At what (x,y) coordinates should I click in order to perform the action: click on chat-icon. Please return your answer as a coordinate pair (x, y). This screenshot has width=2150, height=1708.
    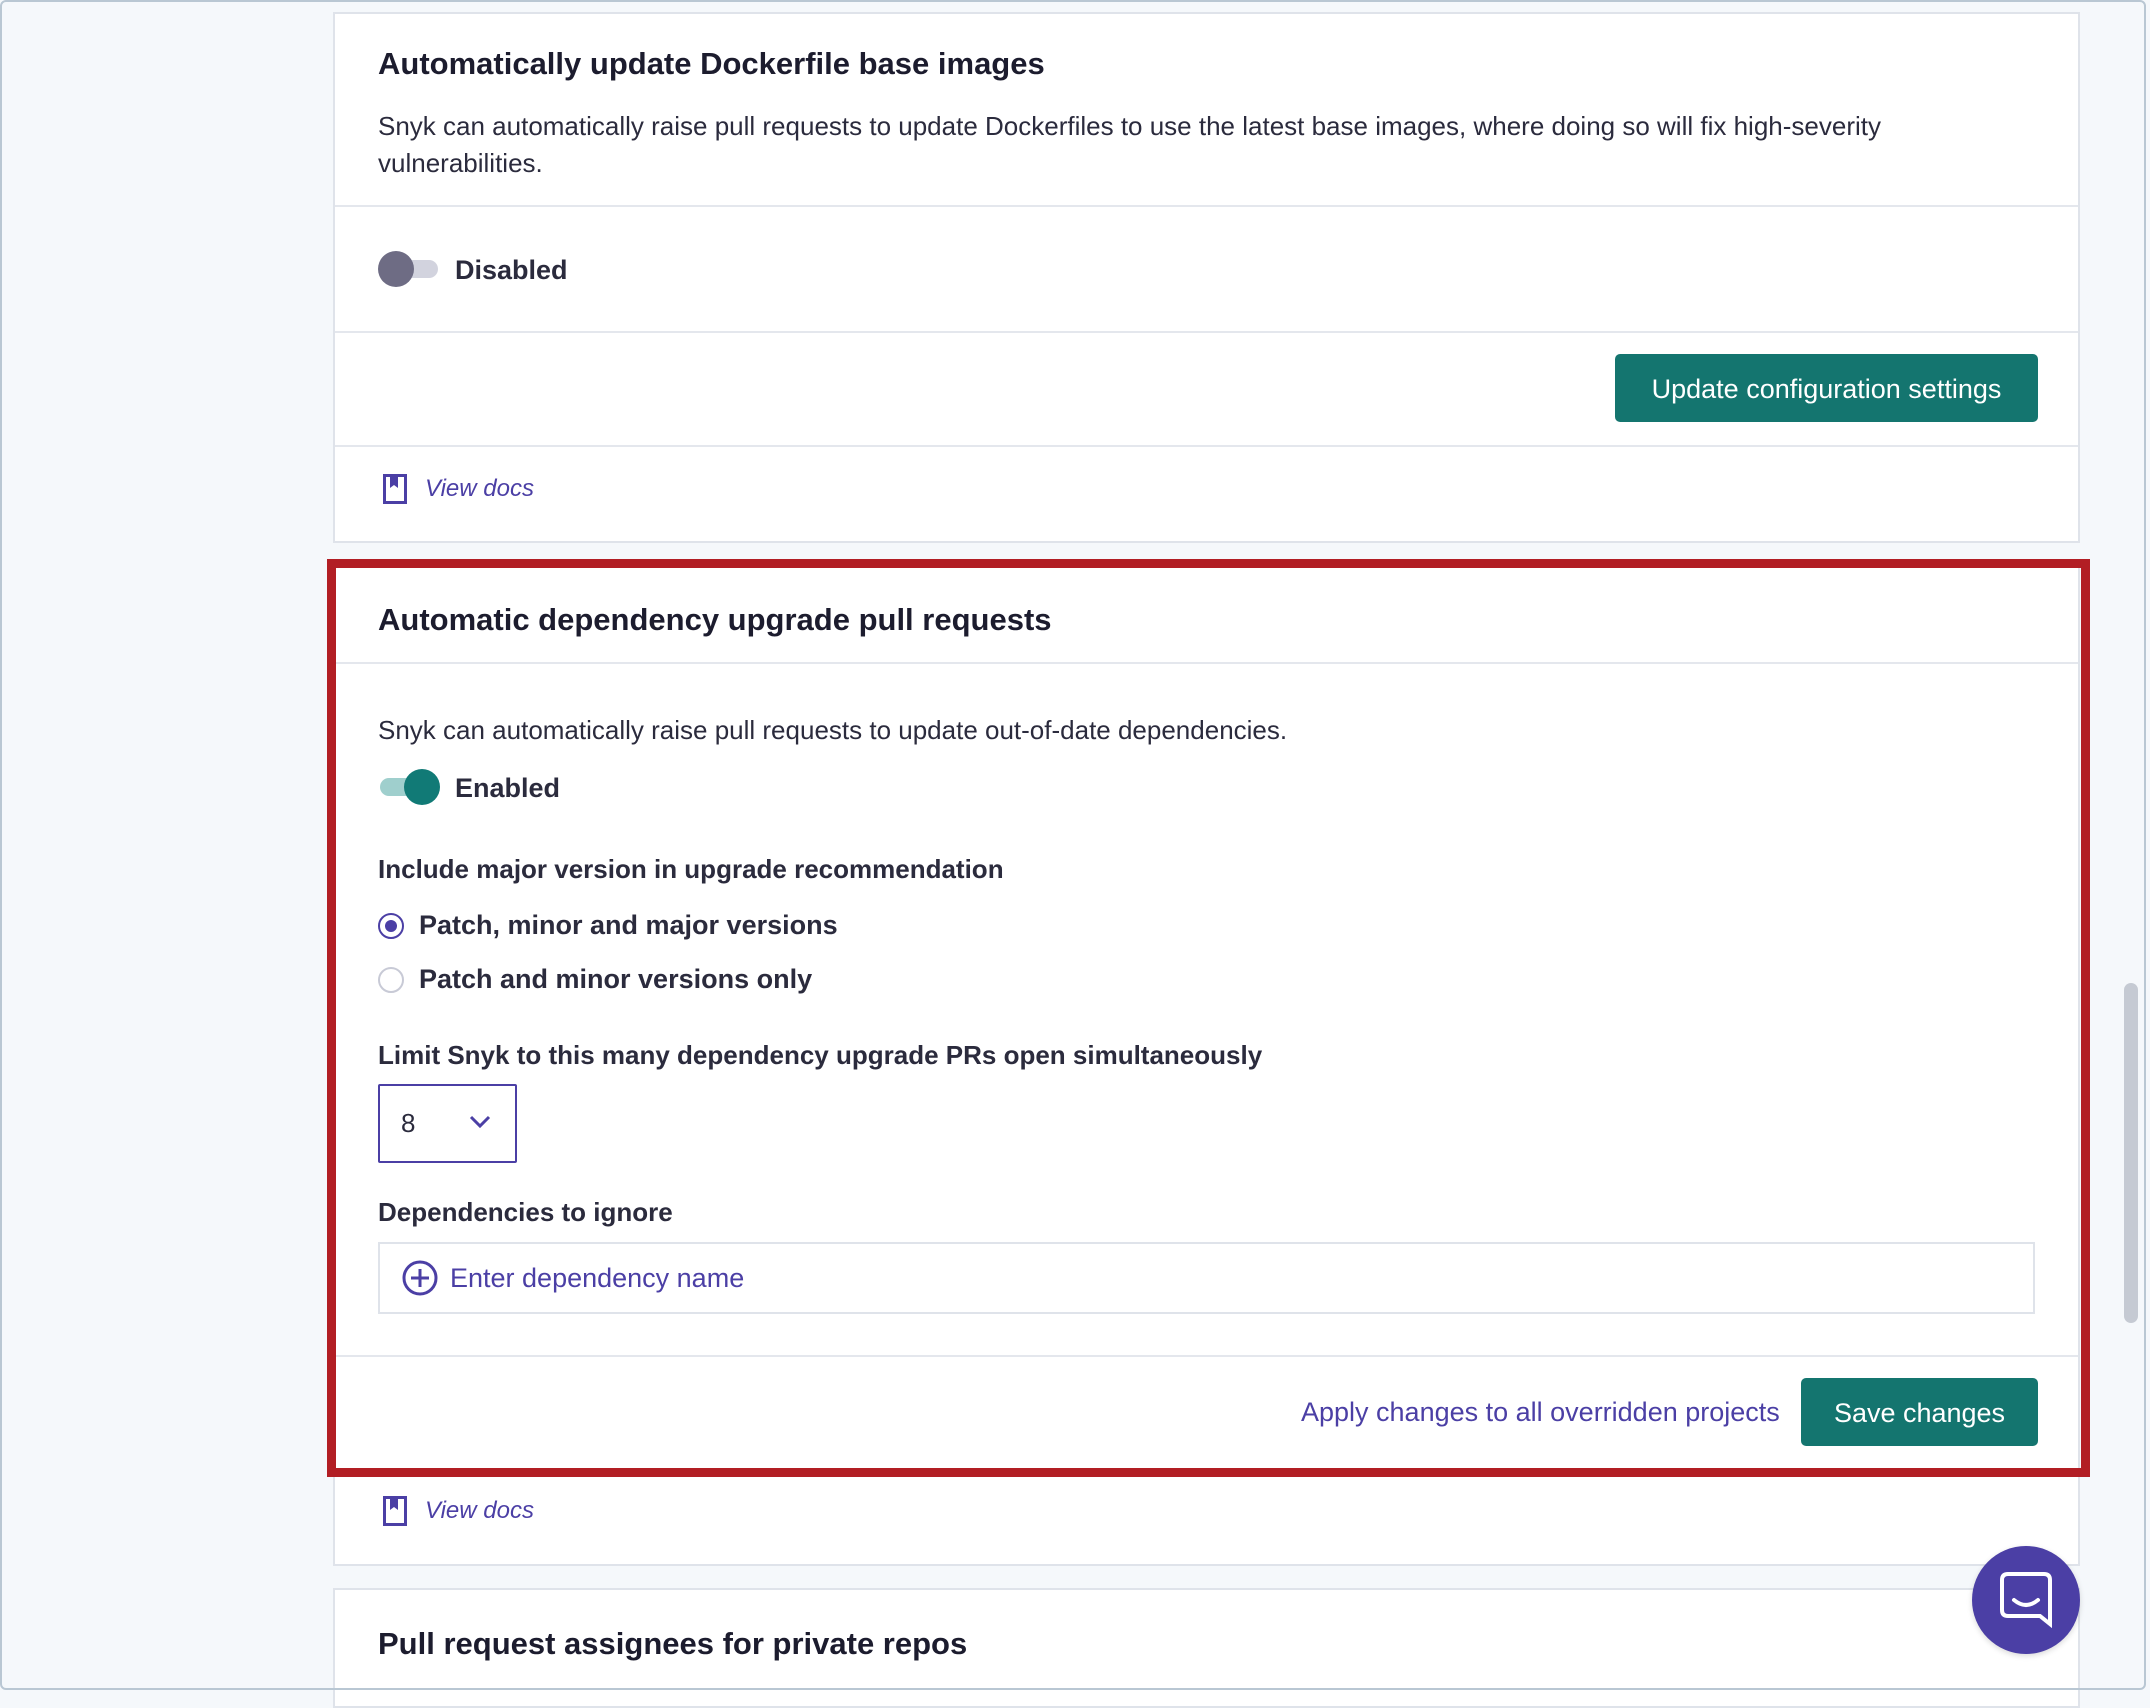
    Looking at the image, I should click on (2026, 1600).